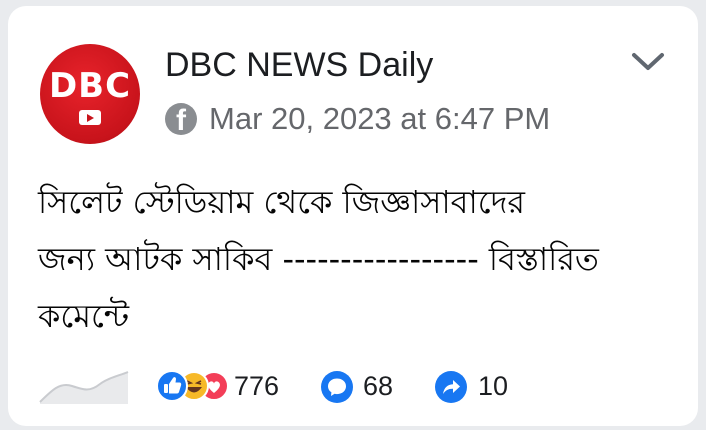 This screenshot has height=430, width=706. What do you see at coordinates (379, 119) in the screenshot?
I see `post-timestamp: Mar 20, 2023 at 6:47 PM` at bounding box center [379, 119].